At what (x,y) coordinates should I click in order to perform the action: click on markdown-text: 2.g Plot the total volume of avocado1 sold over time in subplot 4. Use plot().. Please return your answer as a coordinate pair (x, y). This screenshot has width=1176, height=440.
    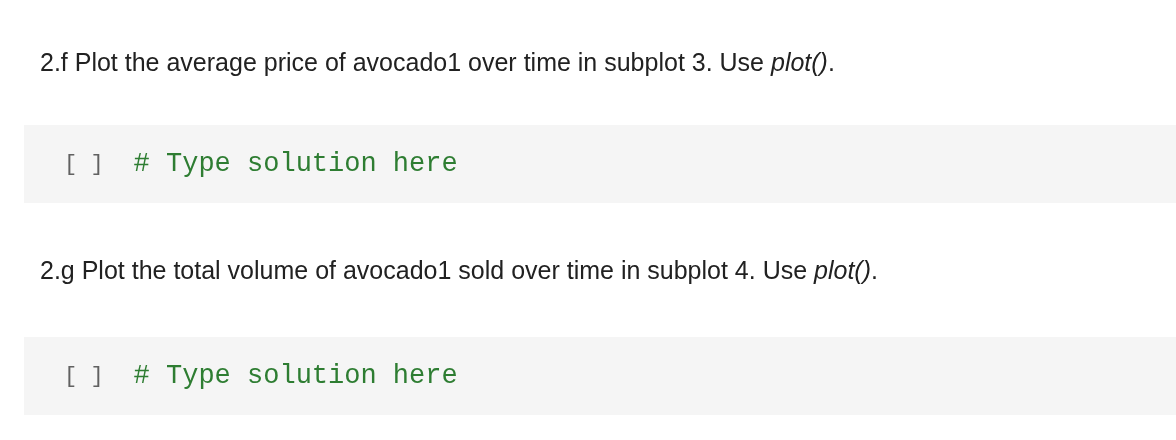
    Looking at the image, I should click on (459, 270).